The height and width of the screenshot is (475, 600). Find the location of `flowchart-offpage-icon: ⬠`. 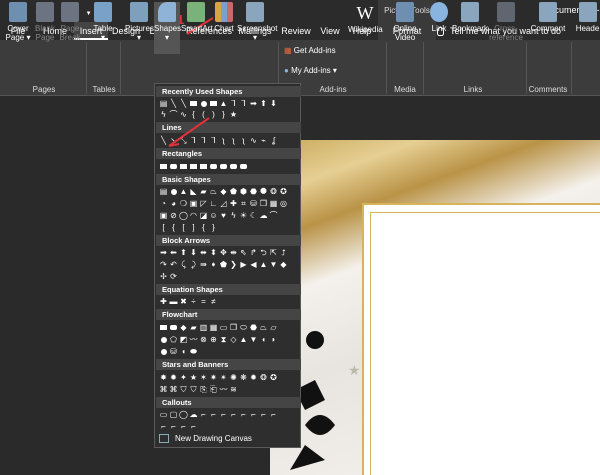

flowchart-offpage-icon: ⬠ is located at coordinates (173, 339).